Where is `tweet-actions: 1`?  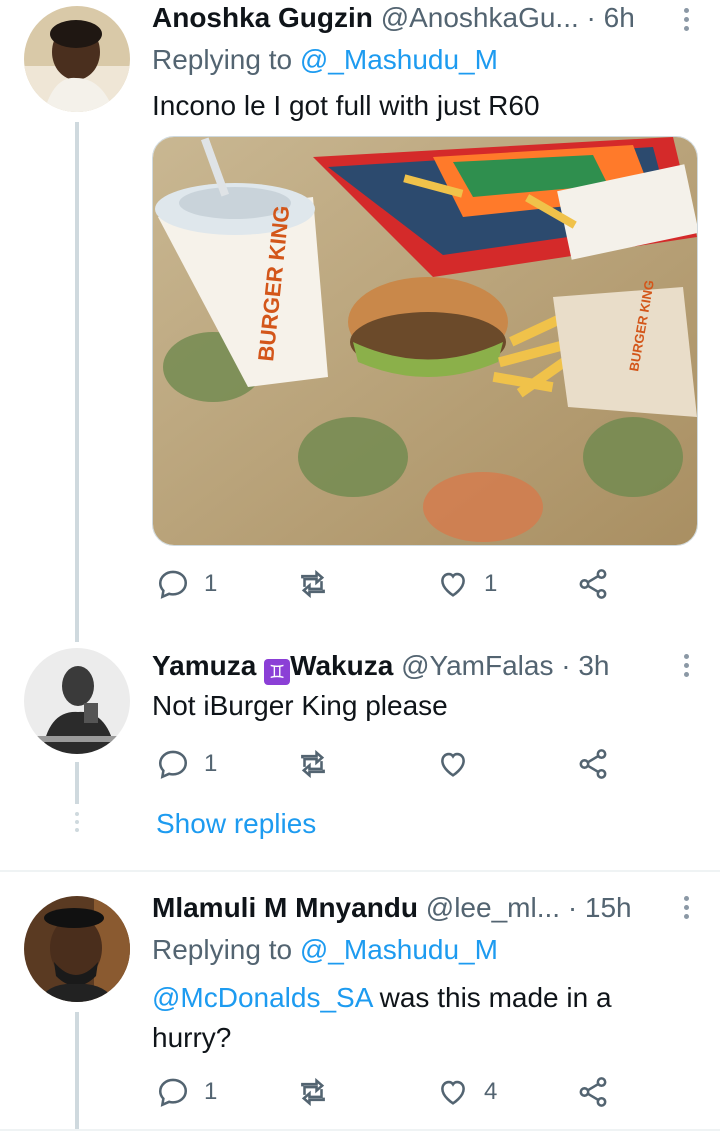 tweet-actions: 1 is located at coordinates (387, 764).